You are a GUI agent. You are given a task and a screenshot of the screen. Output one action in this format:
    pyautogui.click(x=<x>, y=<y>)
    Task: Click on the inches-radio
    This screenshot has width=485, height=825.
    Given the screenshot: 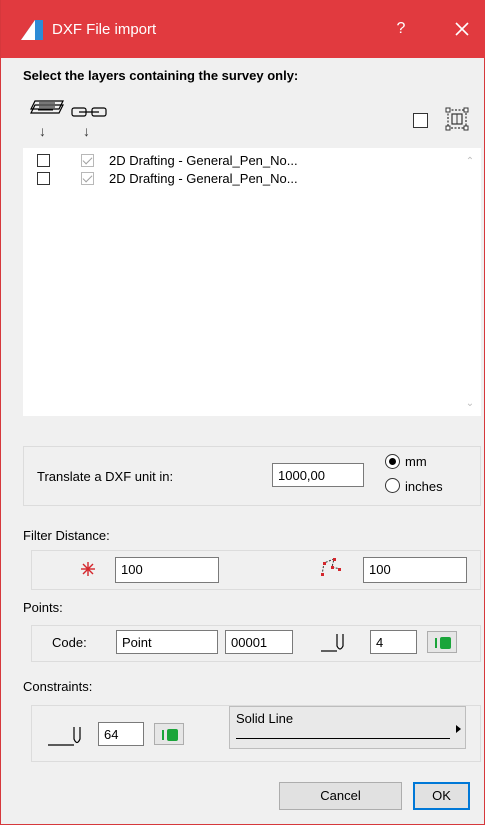 What is the action you would take?
    pyautogui.click(x=392, y=485)
    